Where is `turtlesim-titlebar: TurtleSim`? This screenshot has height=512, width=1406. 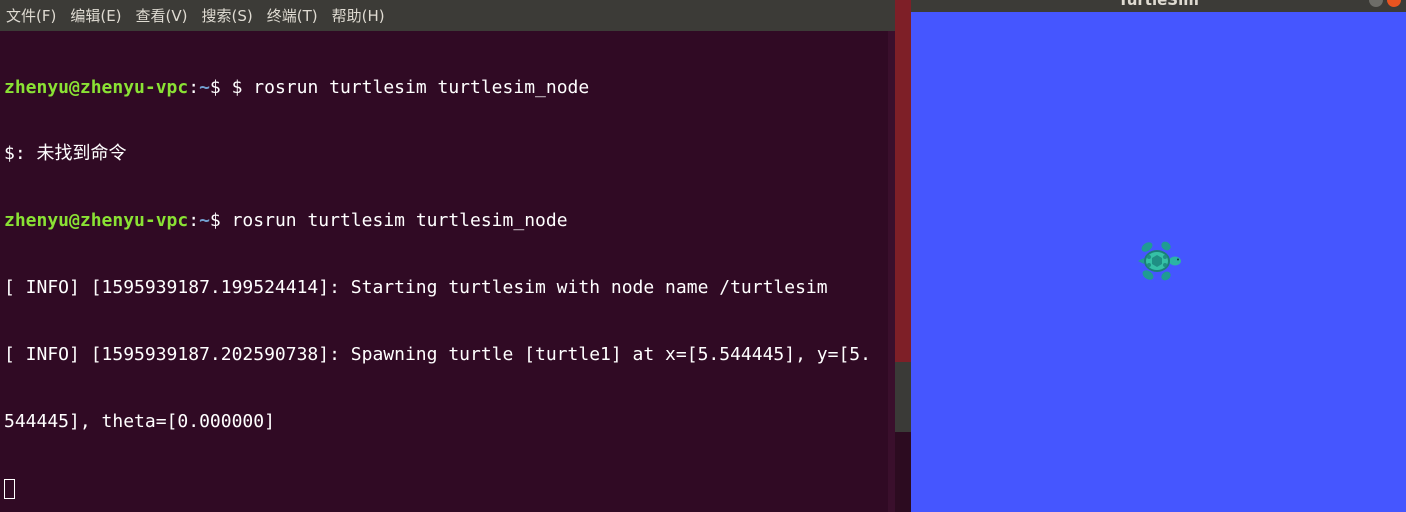 turtlesim-titlebar: TurtleSim is located at coordinates (1158, 6).